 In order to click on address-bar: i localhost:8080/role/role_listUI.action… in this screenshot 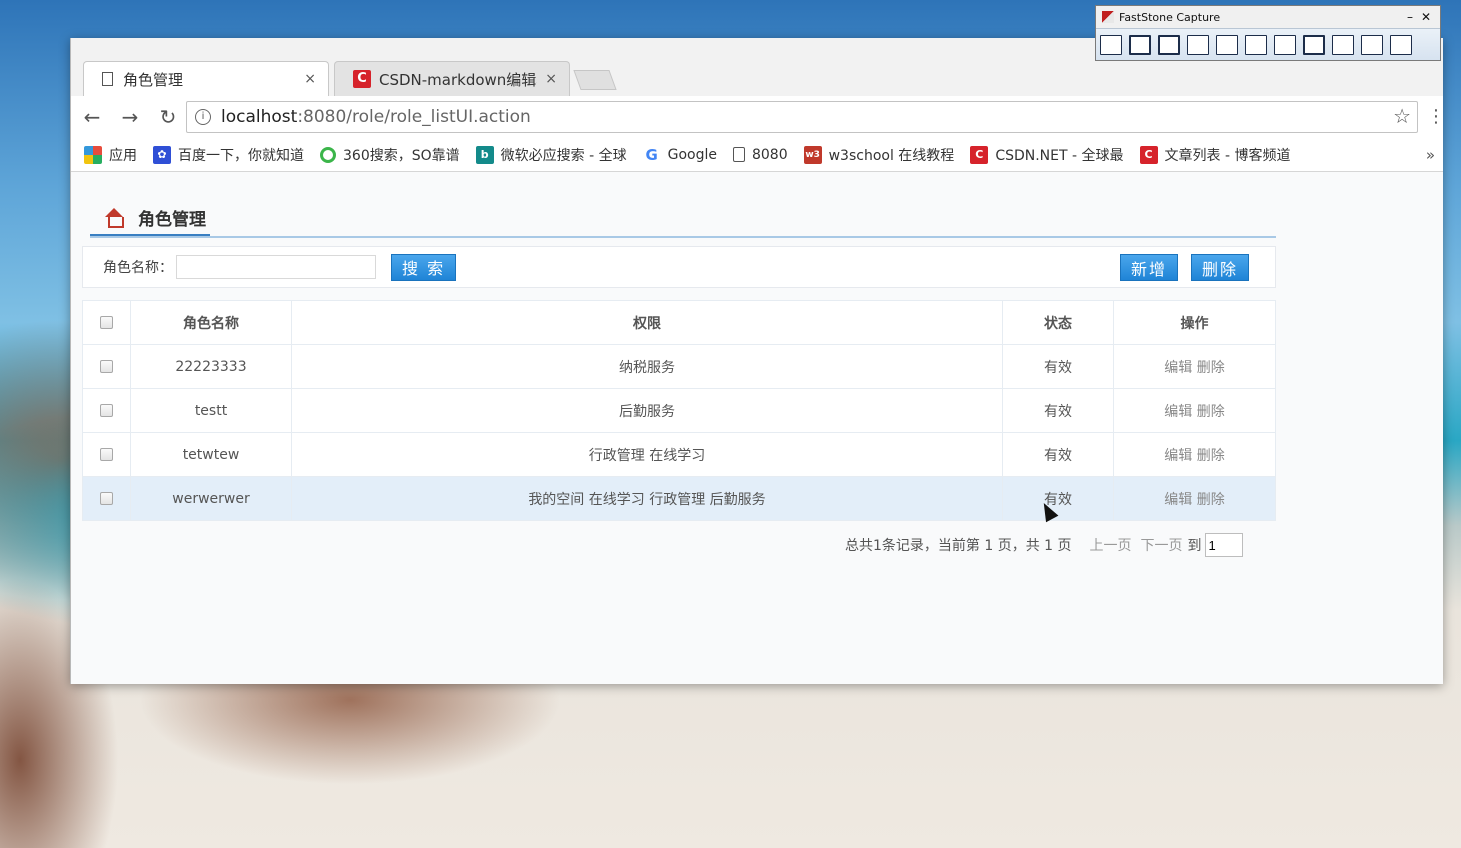, I will do `click(802, 117)`.